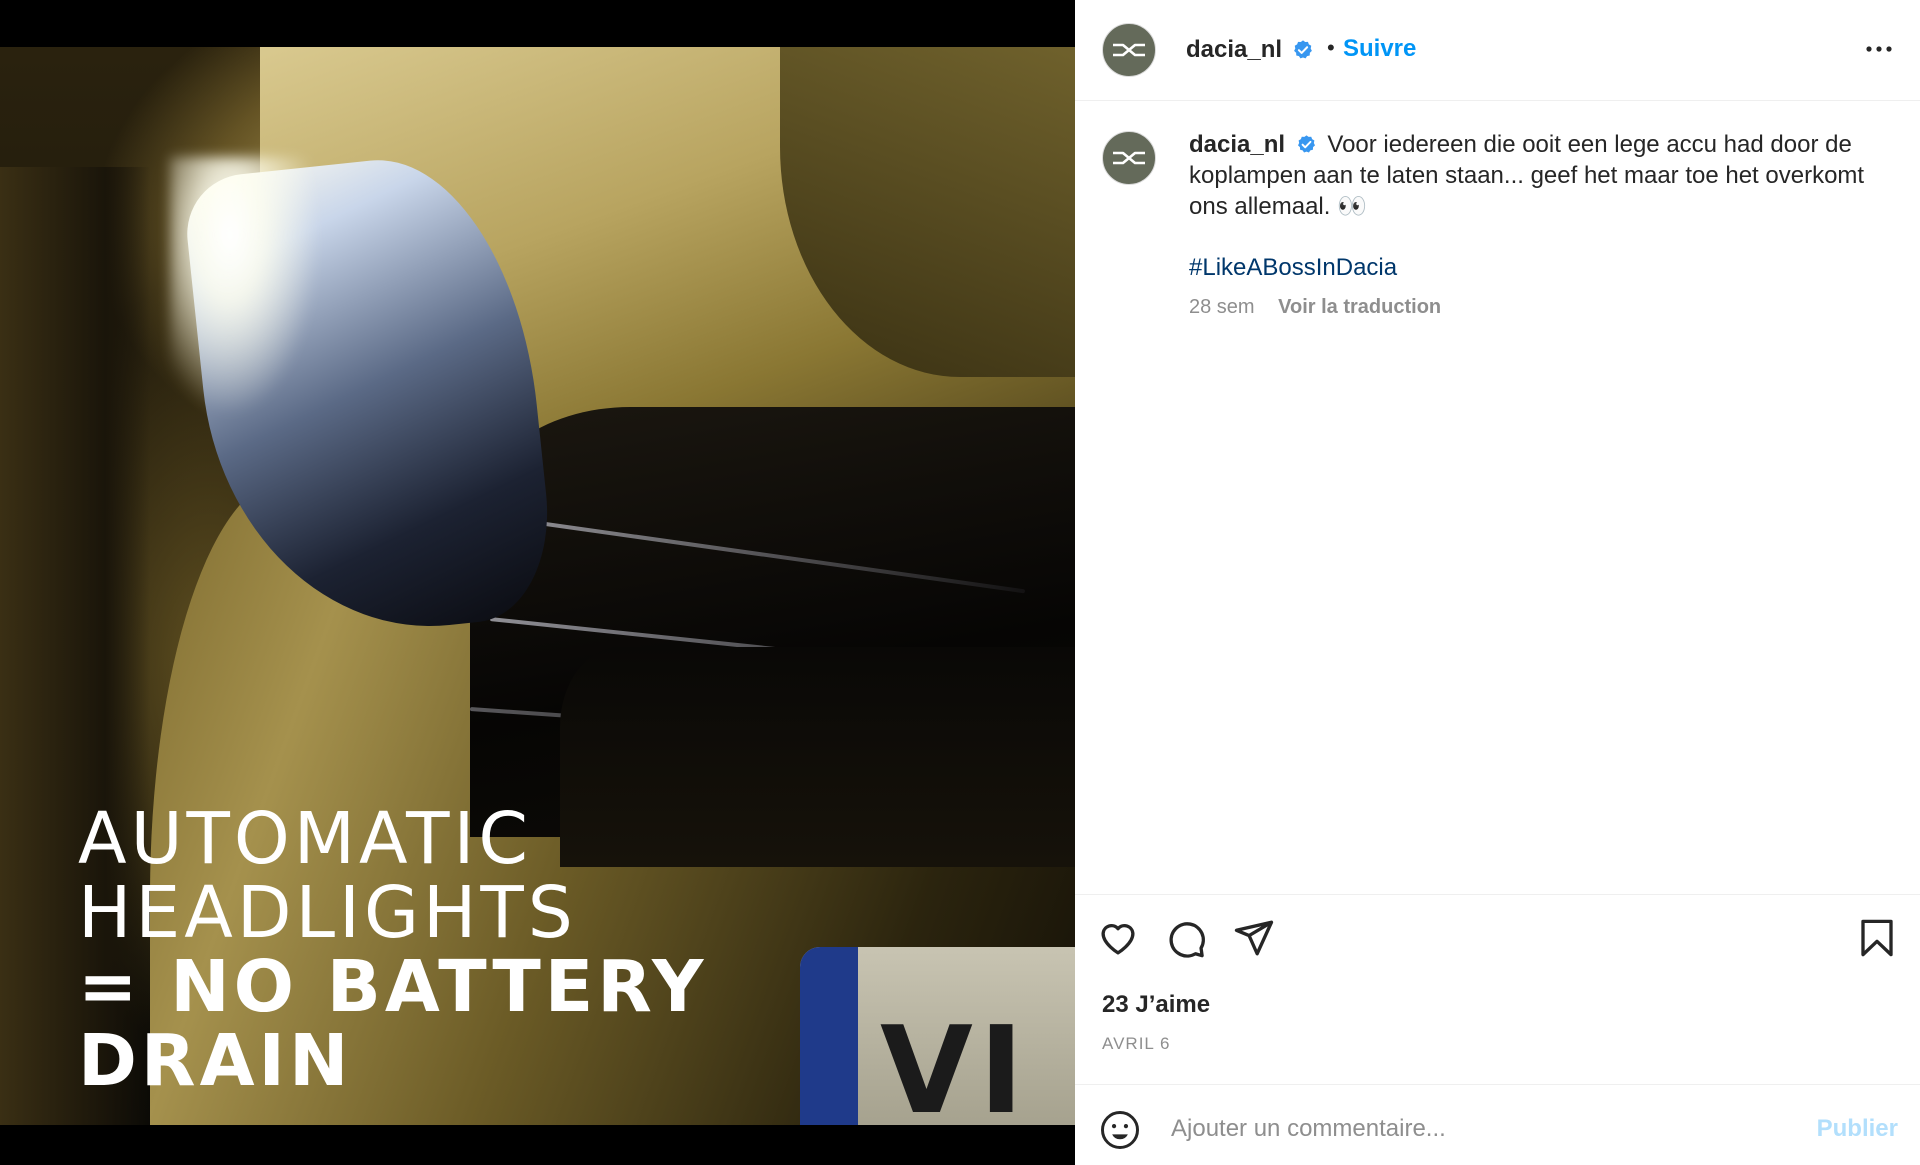  Describe the element at coordinates (393, 986) in the screenshot. I see `headline-line: = NO BATTERY` at that location.